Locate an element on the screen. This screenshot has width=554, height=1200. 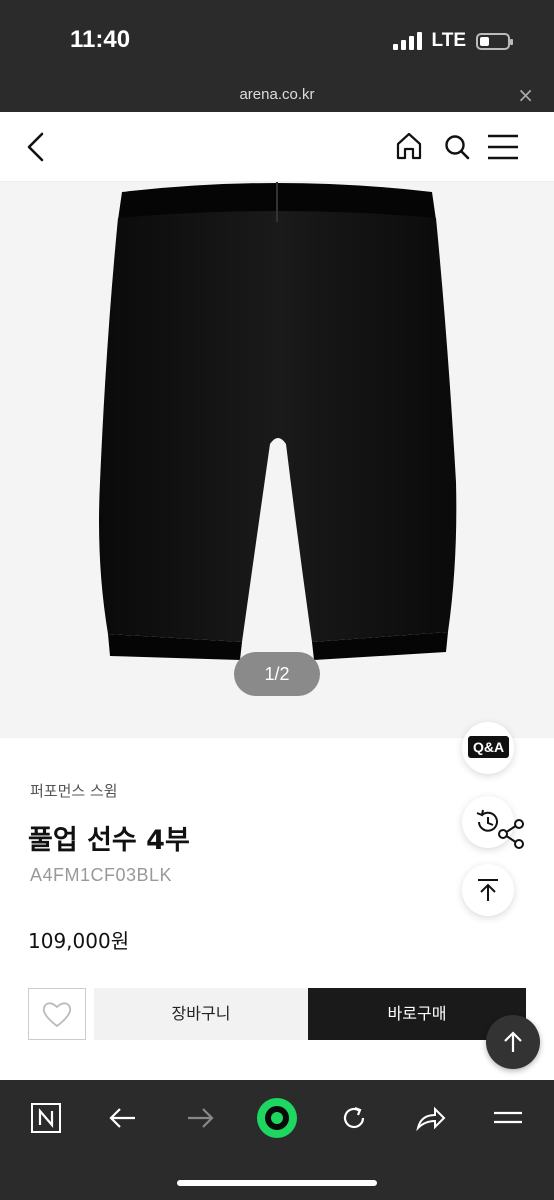
qa-button: Q&A is located at coordinates (488, 748).